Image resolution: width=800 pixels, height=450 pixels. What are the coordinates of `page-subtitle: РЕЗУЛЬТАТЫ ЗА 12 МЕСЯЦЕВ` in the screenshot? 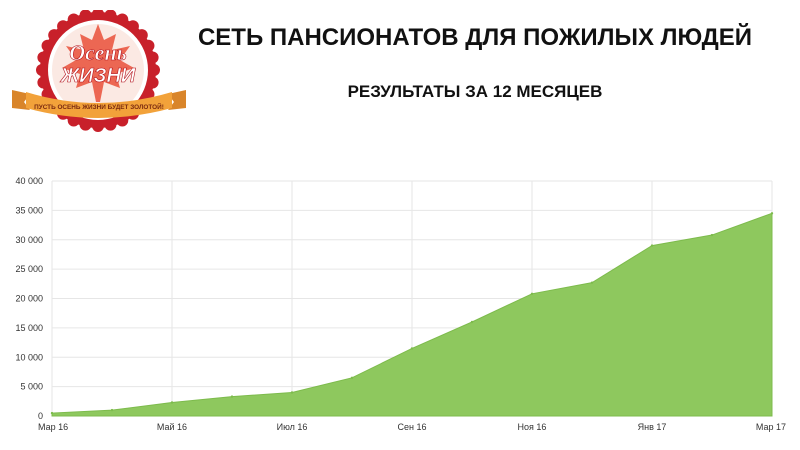 It's located at (475, 91).